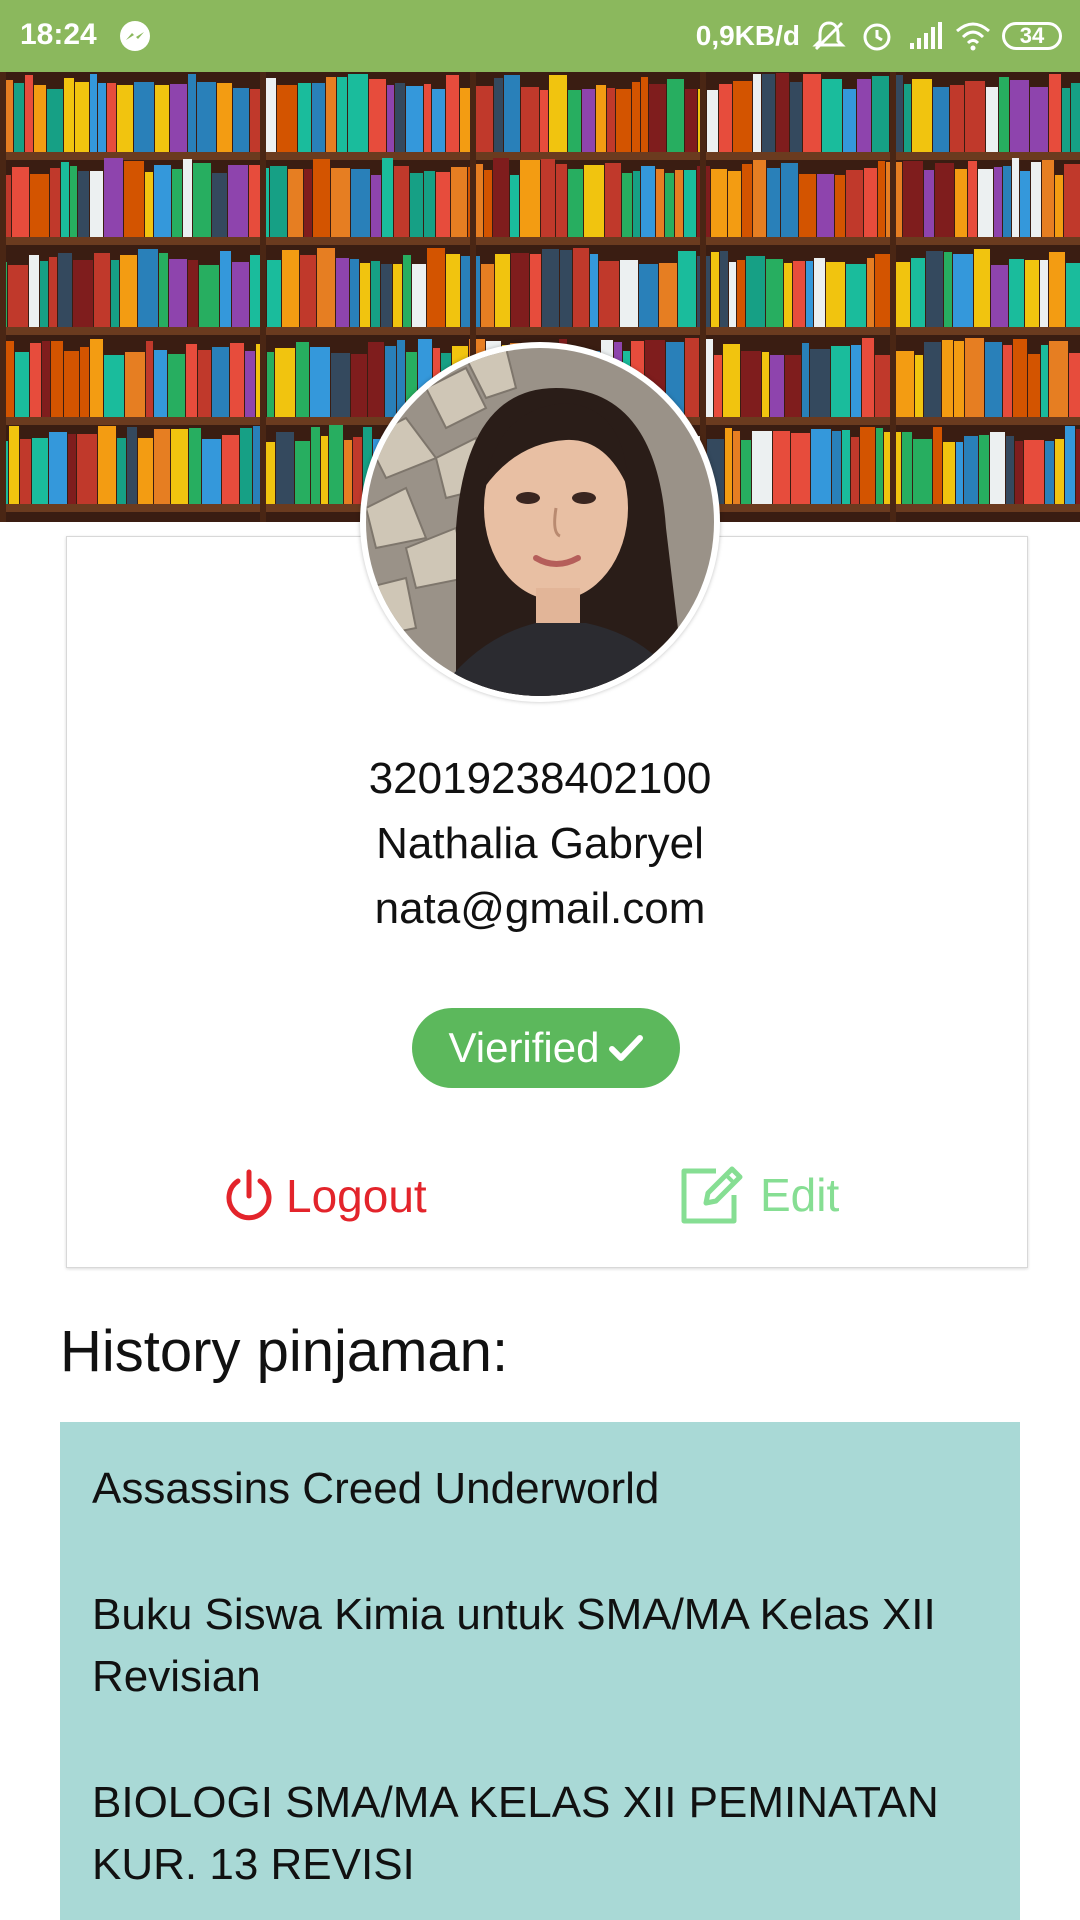 The height and width of the screenshot is (1920, 1080). What do you see at coordinates (540, 36) in the screenshot?
I see `status-bar: 18:24 0,9KB/d 34` at bounding box center [540, 36].